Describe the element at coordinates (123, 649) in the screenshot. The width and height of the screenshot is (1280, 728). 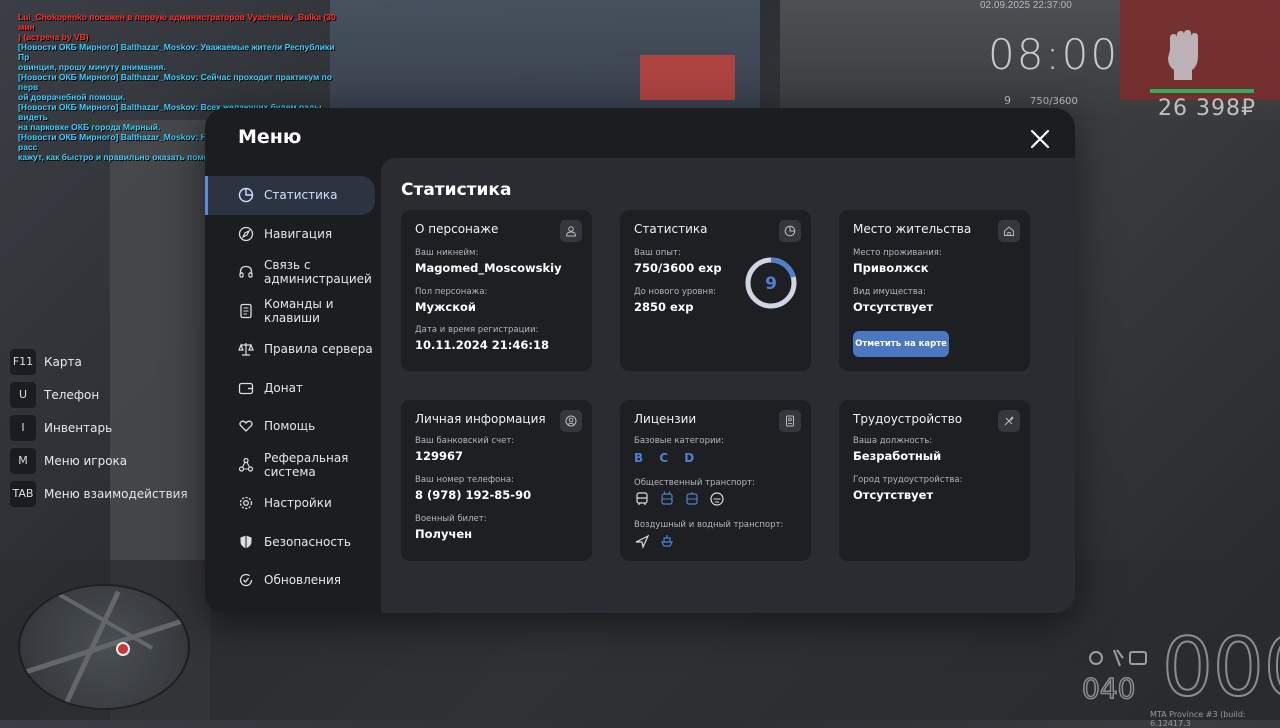
I see `player-marker` at that location.